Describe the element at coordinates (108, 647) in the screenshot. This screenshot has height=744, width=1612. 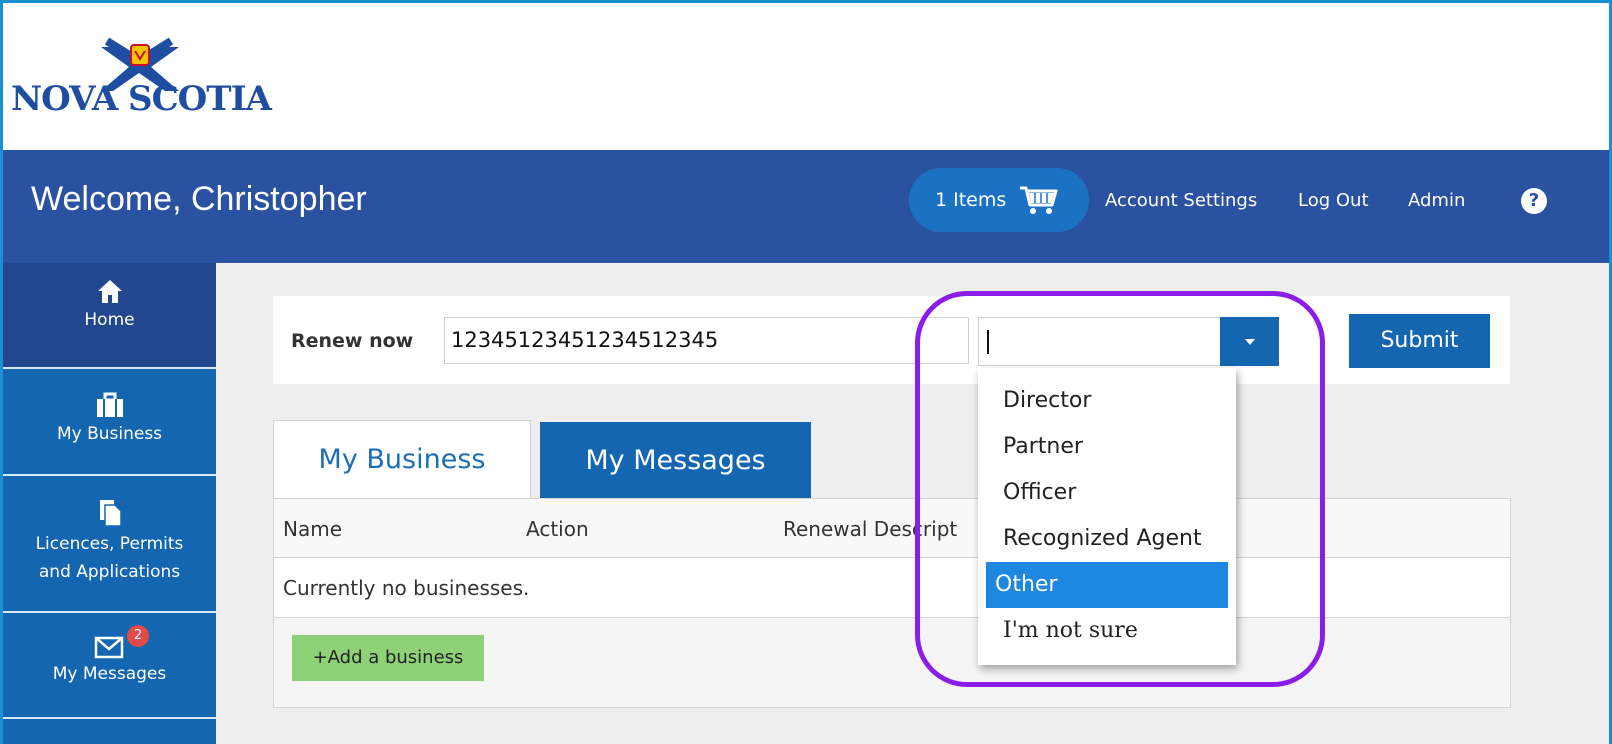
I see `envelope-icon` at that location.